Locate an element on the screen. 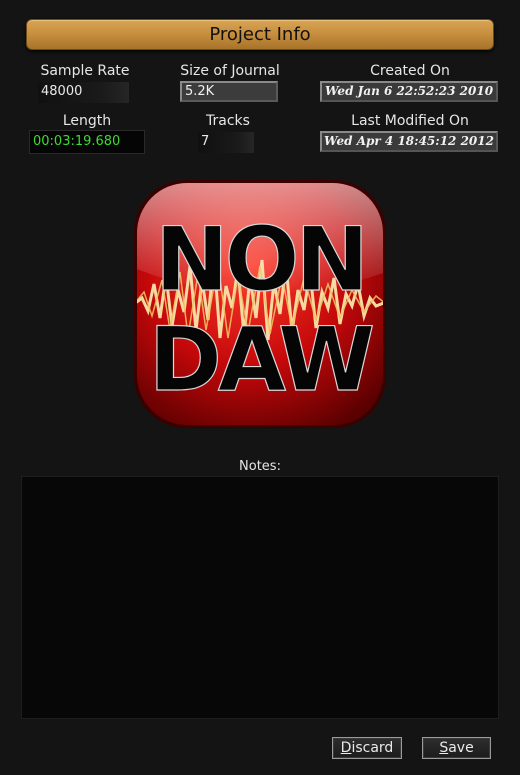 The width and height of the screenshot is (520, 775). sample-rate-label: Sample Rate is located at coordinates (85, 71).